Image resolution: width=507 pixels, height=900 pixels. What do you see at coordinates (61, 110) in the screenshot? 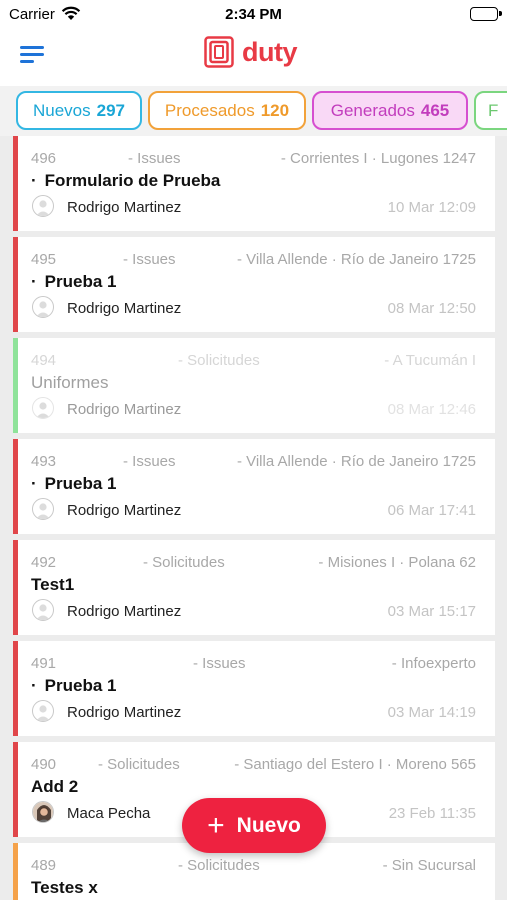
I see `chip-label: Nuevos` at bounding box center [61, 110].